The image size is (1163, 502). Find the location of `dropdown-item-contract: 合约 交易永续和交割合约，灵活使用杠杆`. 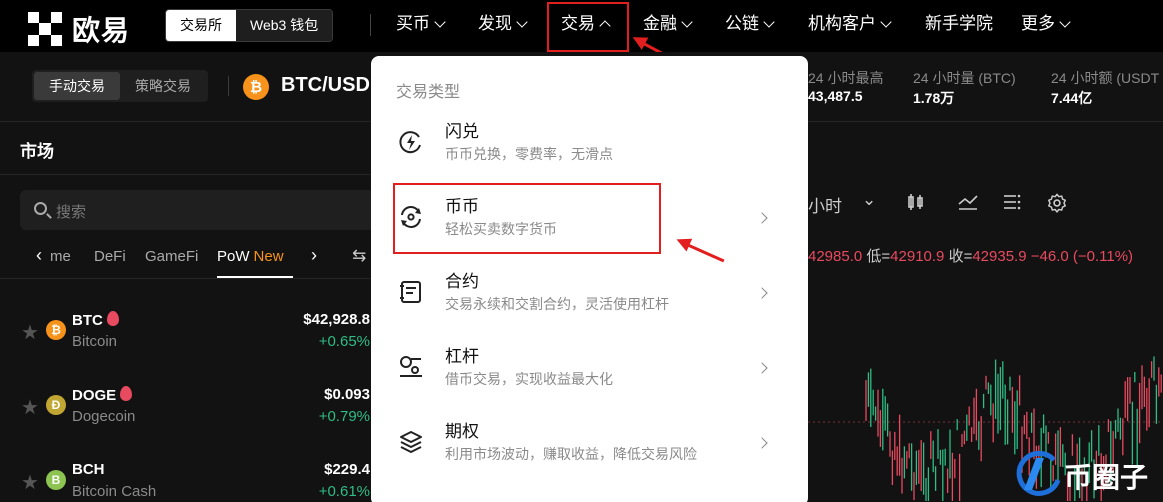

dropdown-item-contract: 合约 交易永续和交割合约，灵活使用杠杆 is located at coordinates (589, 296).